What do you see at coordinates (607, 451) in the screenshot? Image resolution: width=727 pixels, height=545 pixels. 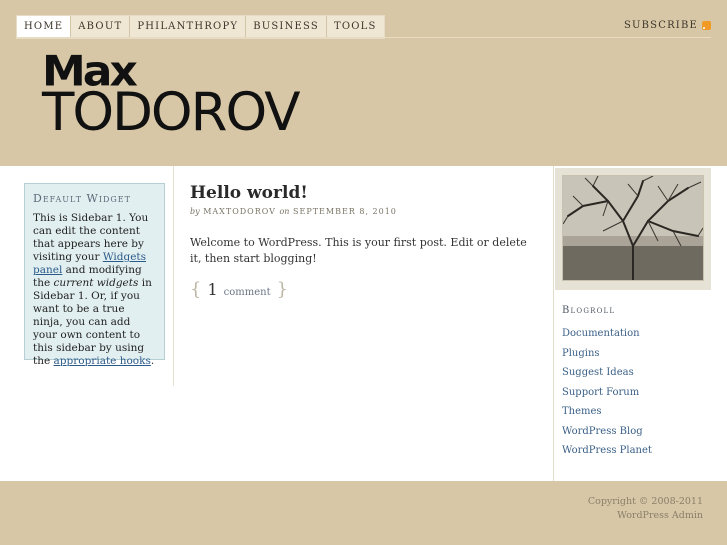 I see `blogroll-link: WordPress Planet` at bounding box center [607, 451].